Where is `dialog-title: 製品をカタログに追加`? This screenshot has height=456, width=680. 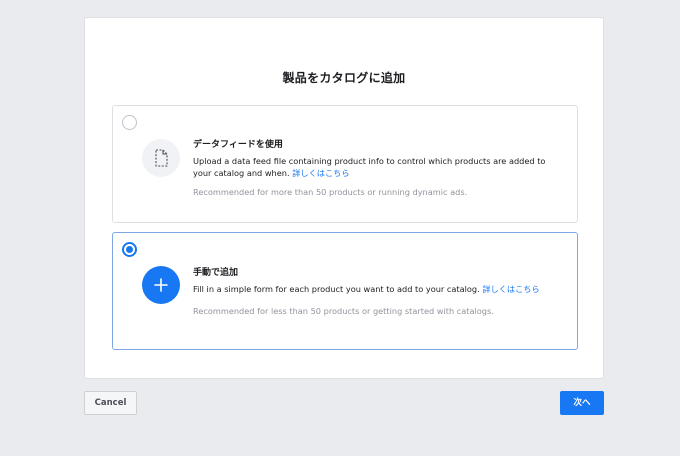 dialog-title: 製品をカタログに追加 is located at coordinates (344, 78).